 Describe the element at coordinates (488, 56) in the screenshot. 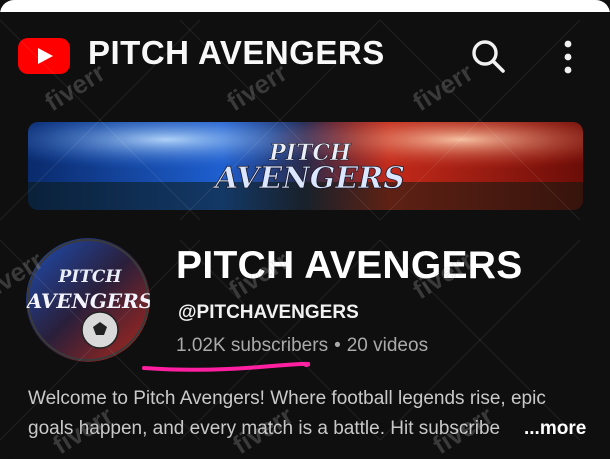

I see `search-icon` at that location.